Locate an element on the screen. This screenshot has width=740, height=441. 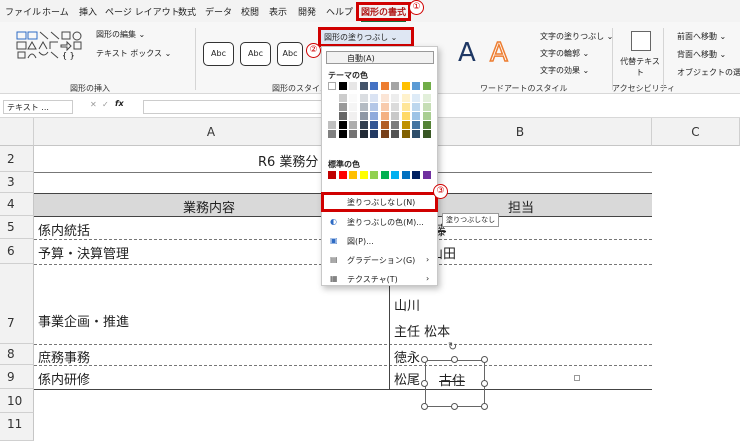
cell-a7: 事業企画・推進 is located at coordinates (83, 320).